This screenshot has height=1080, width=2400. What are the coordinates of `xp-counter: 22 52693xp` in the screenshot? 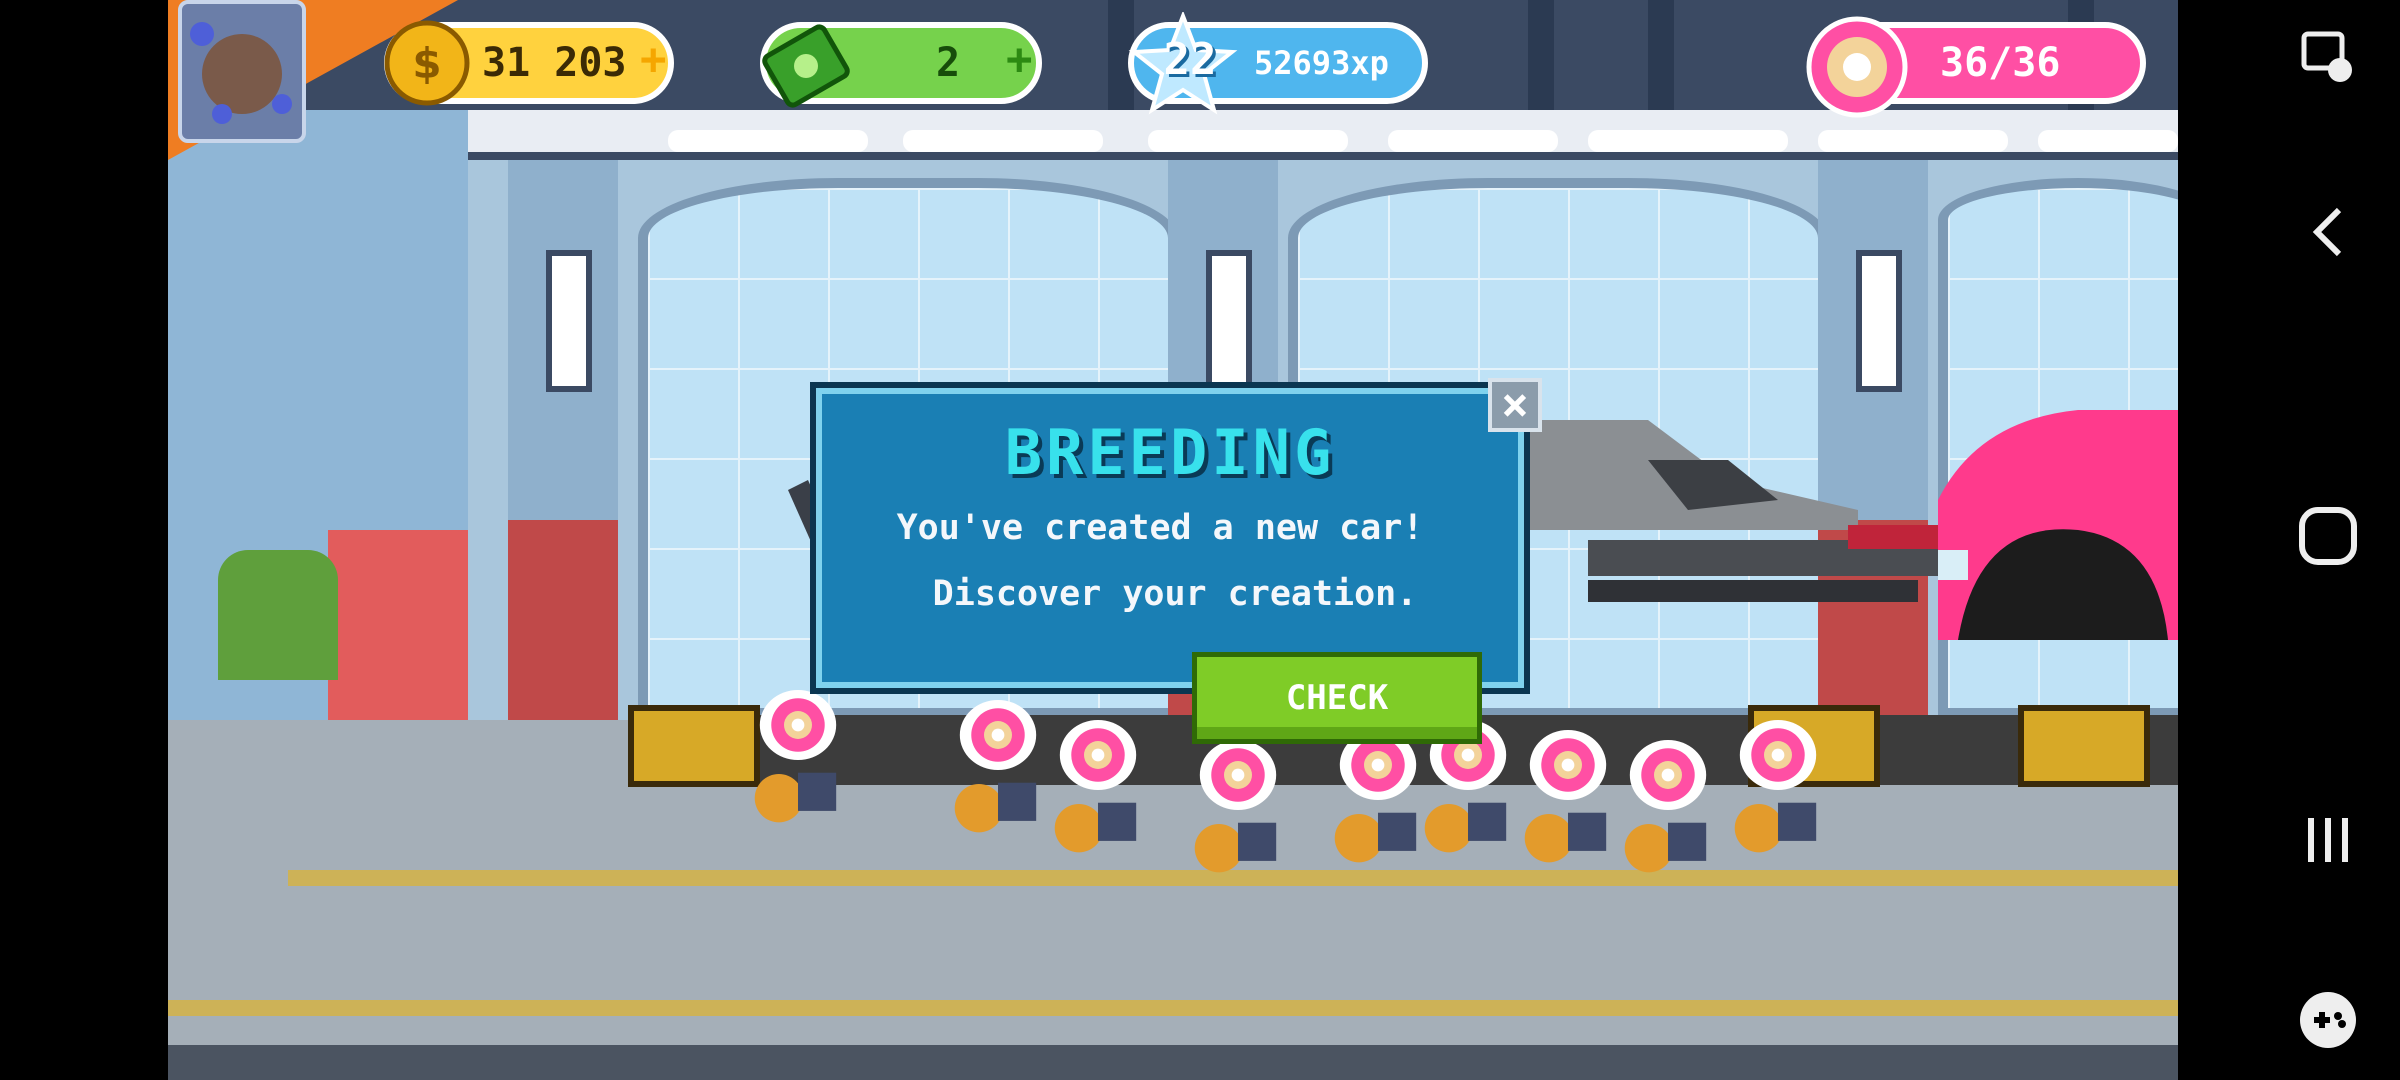 It's located at (1278, 63).